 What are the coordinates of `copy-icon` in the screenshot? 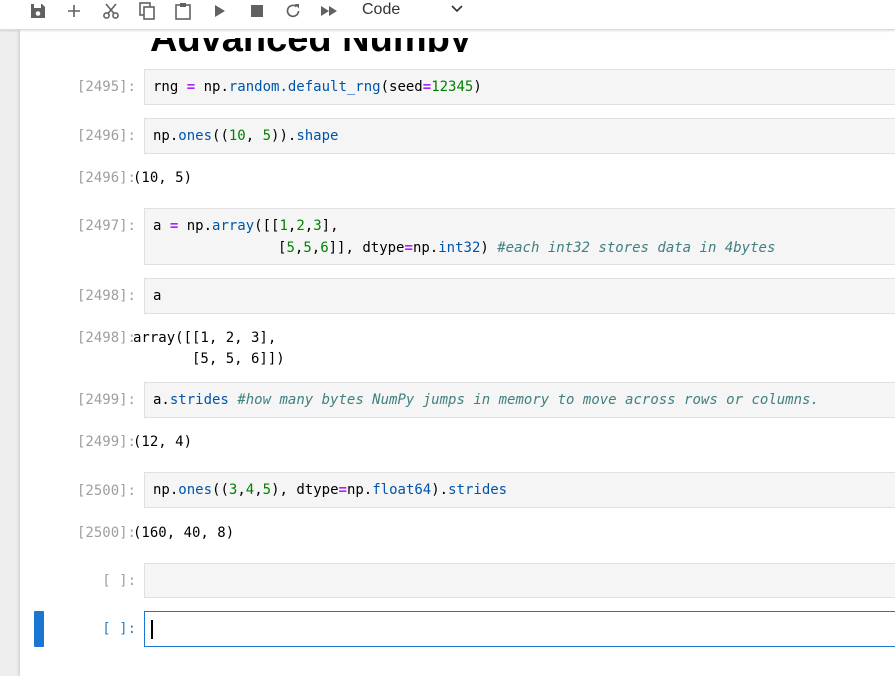 It's located at (147, 11).